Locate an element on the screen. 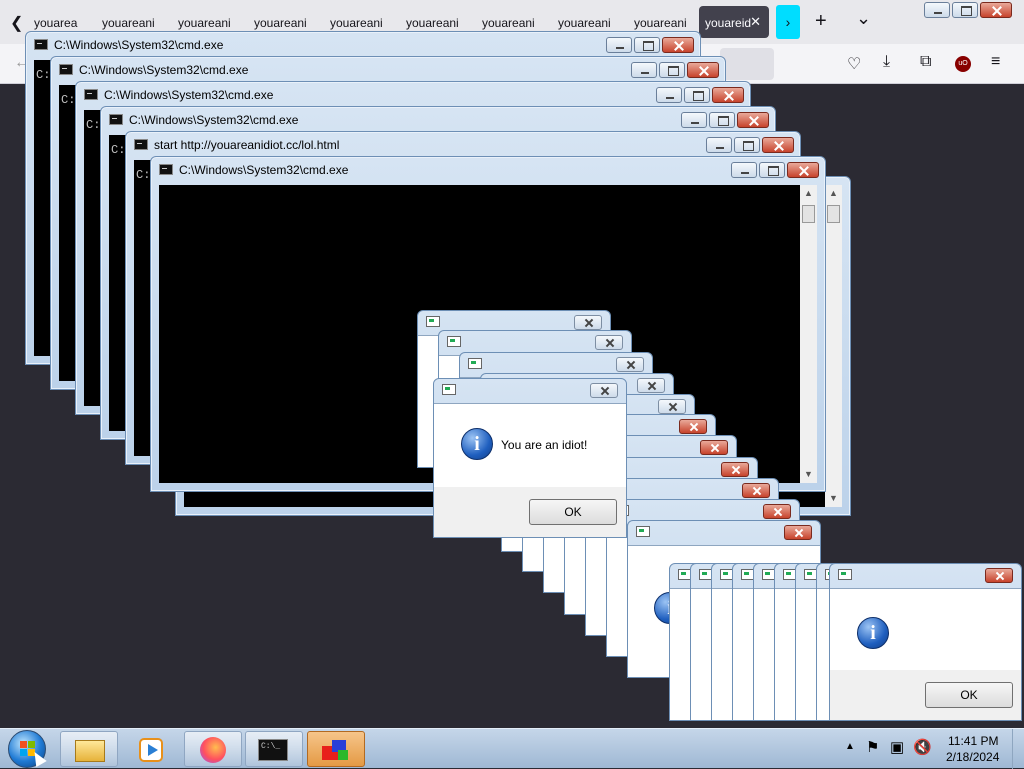 Image resolution: width=1024 pixels, height=769 pixels. browser-window-controls is located at coordinates (968, 10).